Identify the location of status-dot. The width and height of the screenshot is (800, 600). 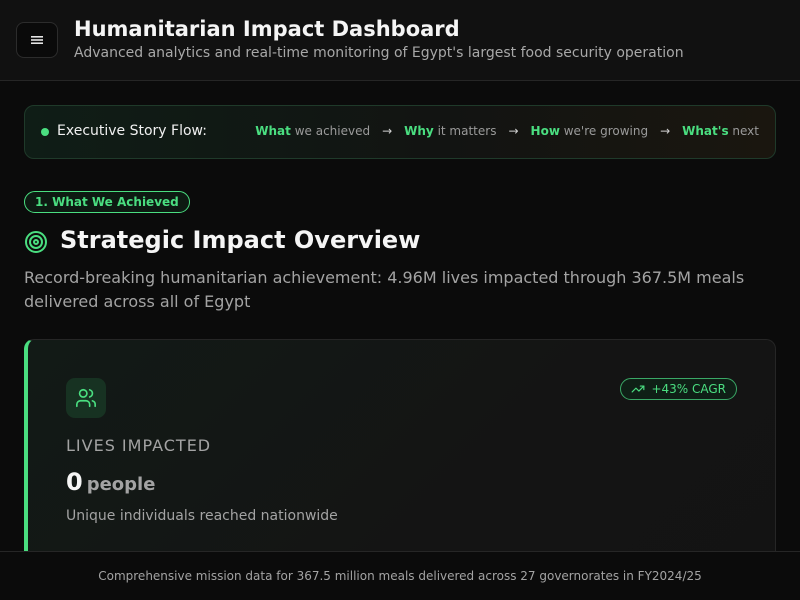
(45, 132).